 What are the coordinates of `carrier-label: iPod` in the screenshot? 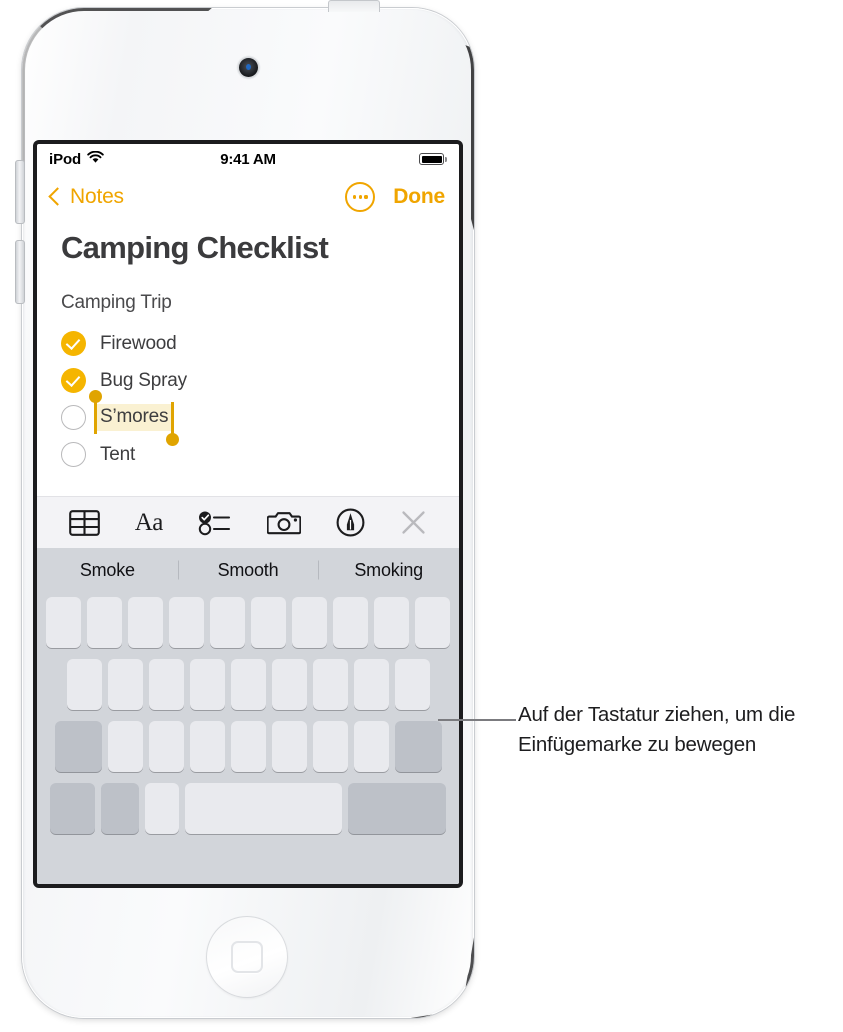 It's located at (65, 159).